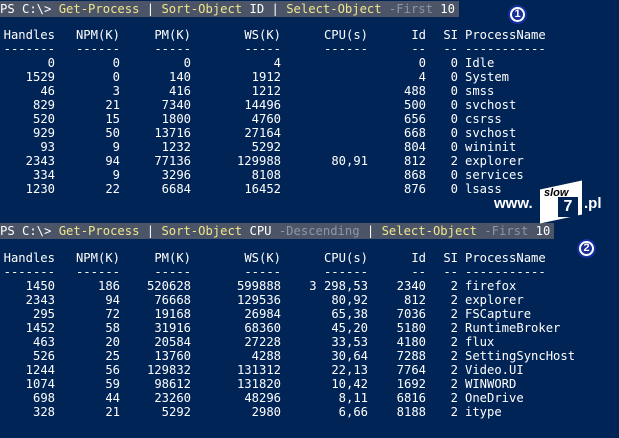 Image resolution: width=619 pixels, height=438 pixels. What do you see at coordinates (258, 384) in the screenshot?
I see `cell: 131820` at bounding box center [258, 384].